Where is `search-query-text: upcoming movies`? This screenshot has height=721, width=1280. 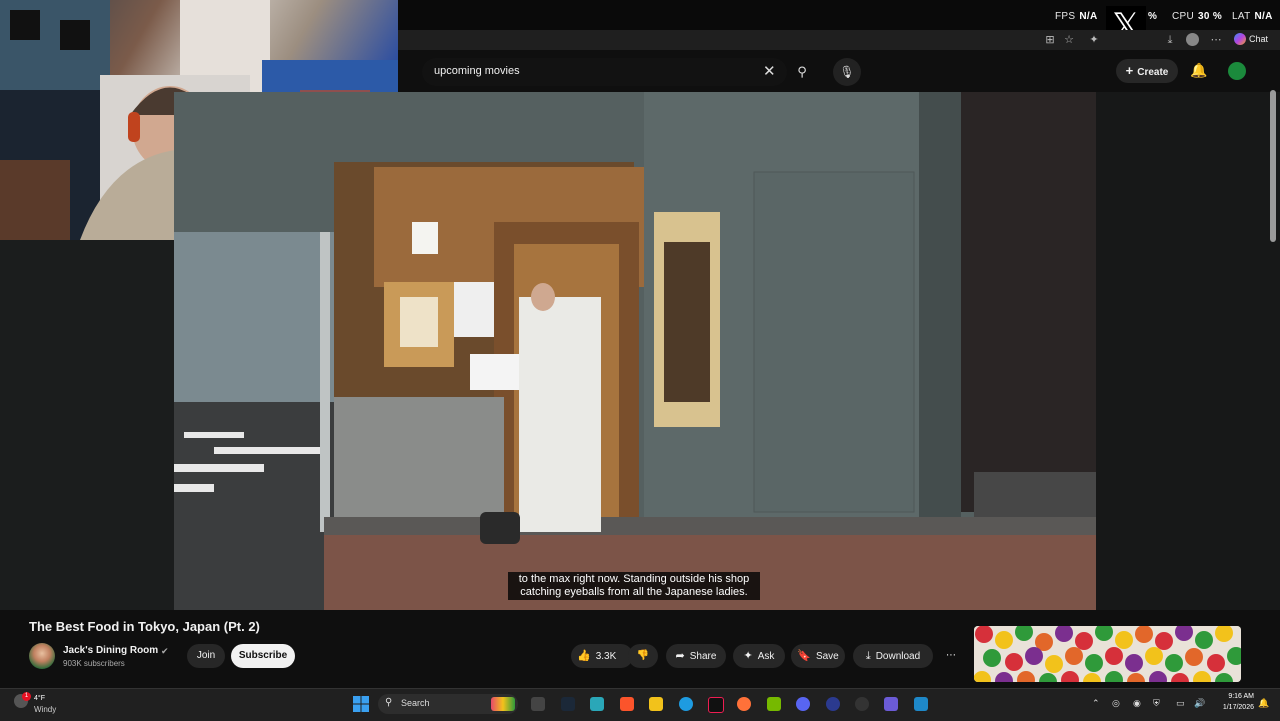 search-query-text: upcoming movies is located at coordinates (477, 71).